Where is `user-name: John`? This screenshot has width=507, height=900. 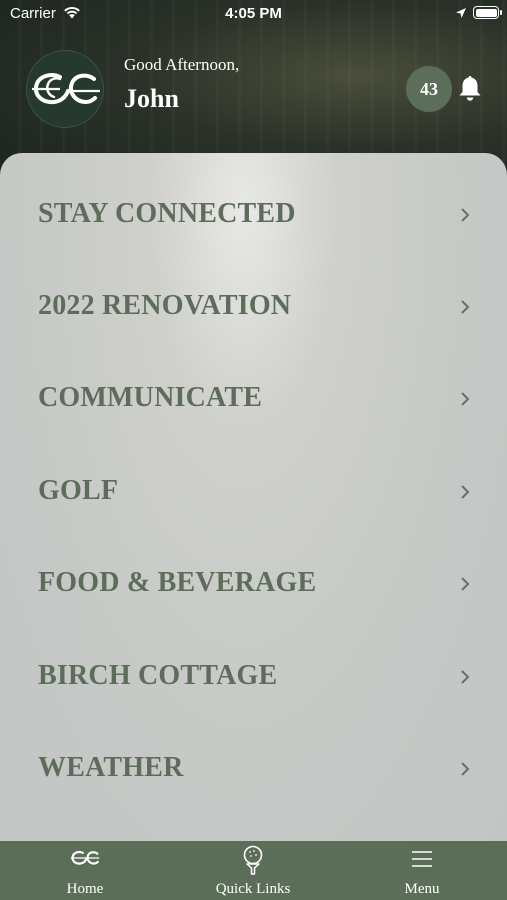 user-name: John is located at coordinates (151, 98).